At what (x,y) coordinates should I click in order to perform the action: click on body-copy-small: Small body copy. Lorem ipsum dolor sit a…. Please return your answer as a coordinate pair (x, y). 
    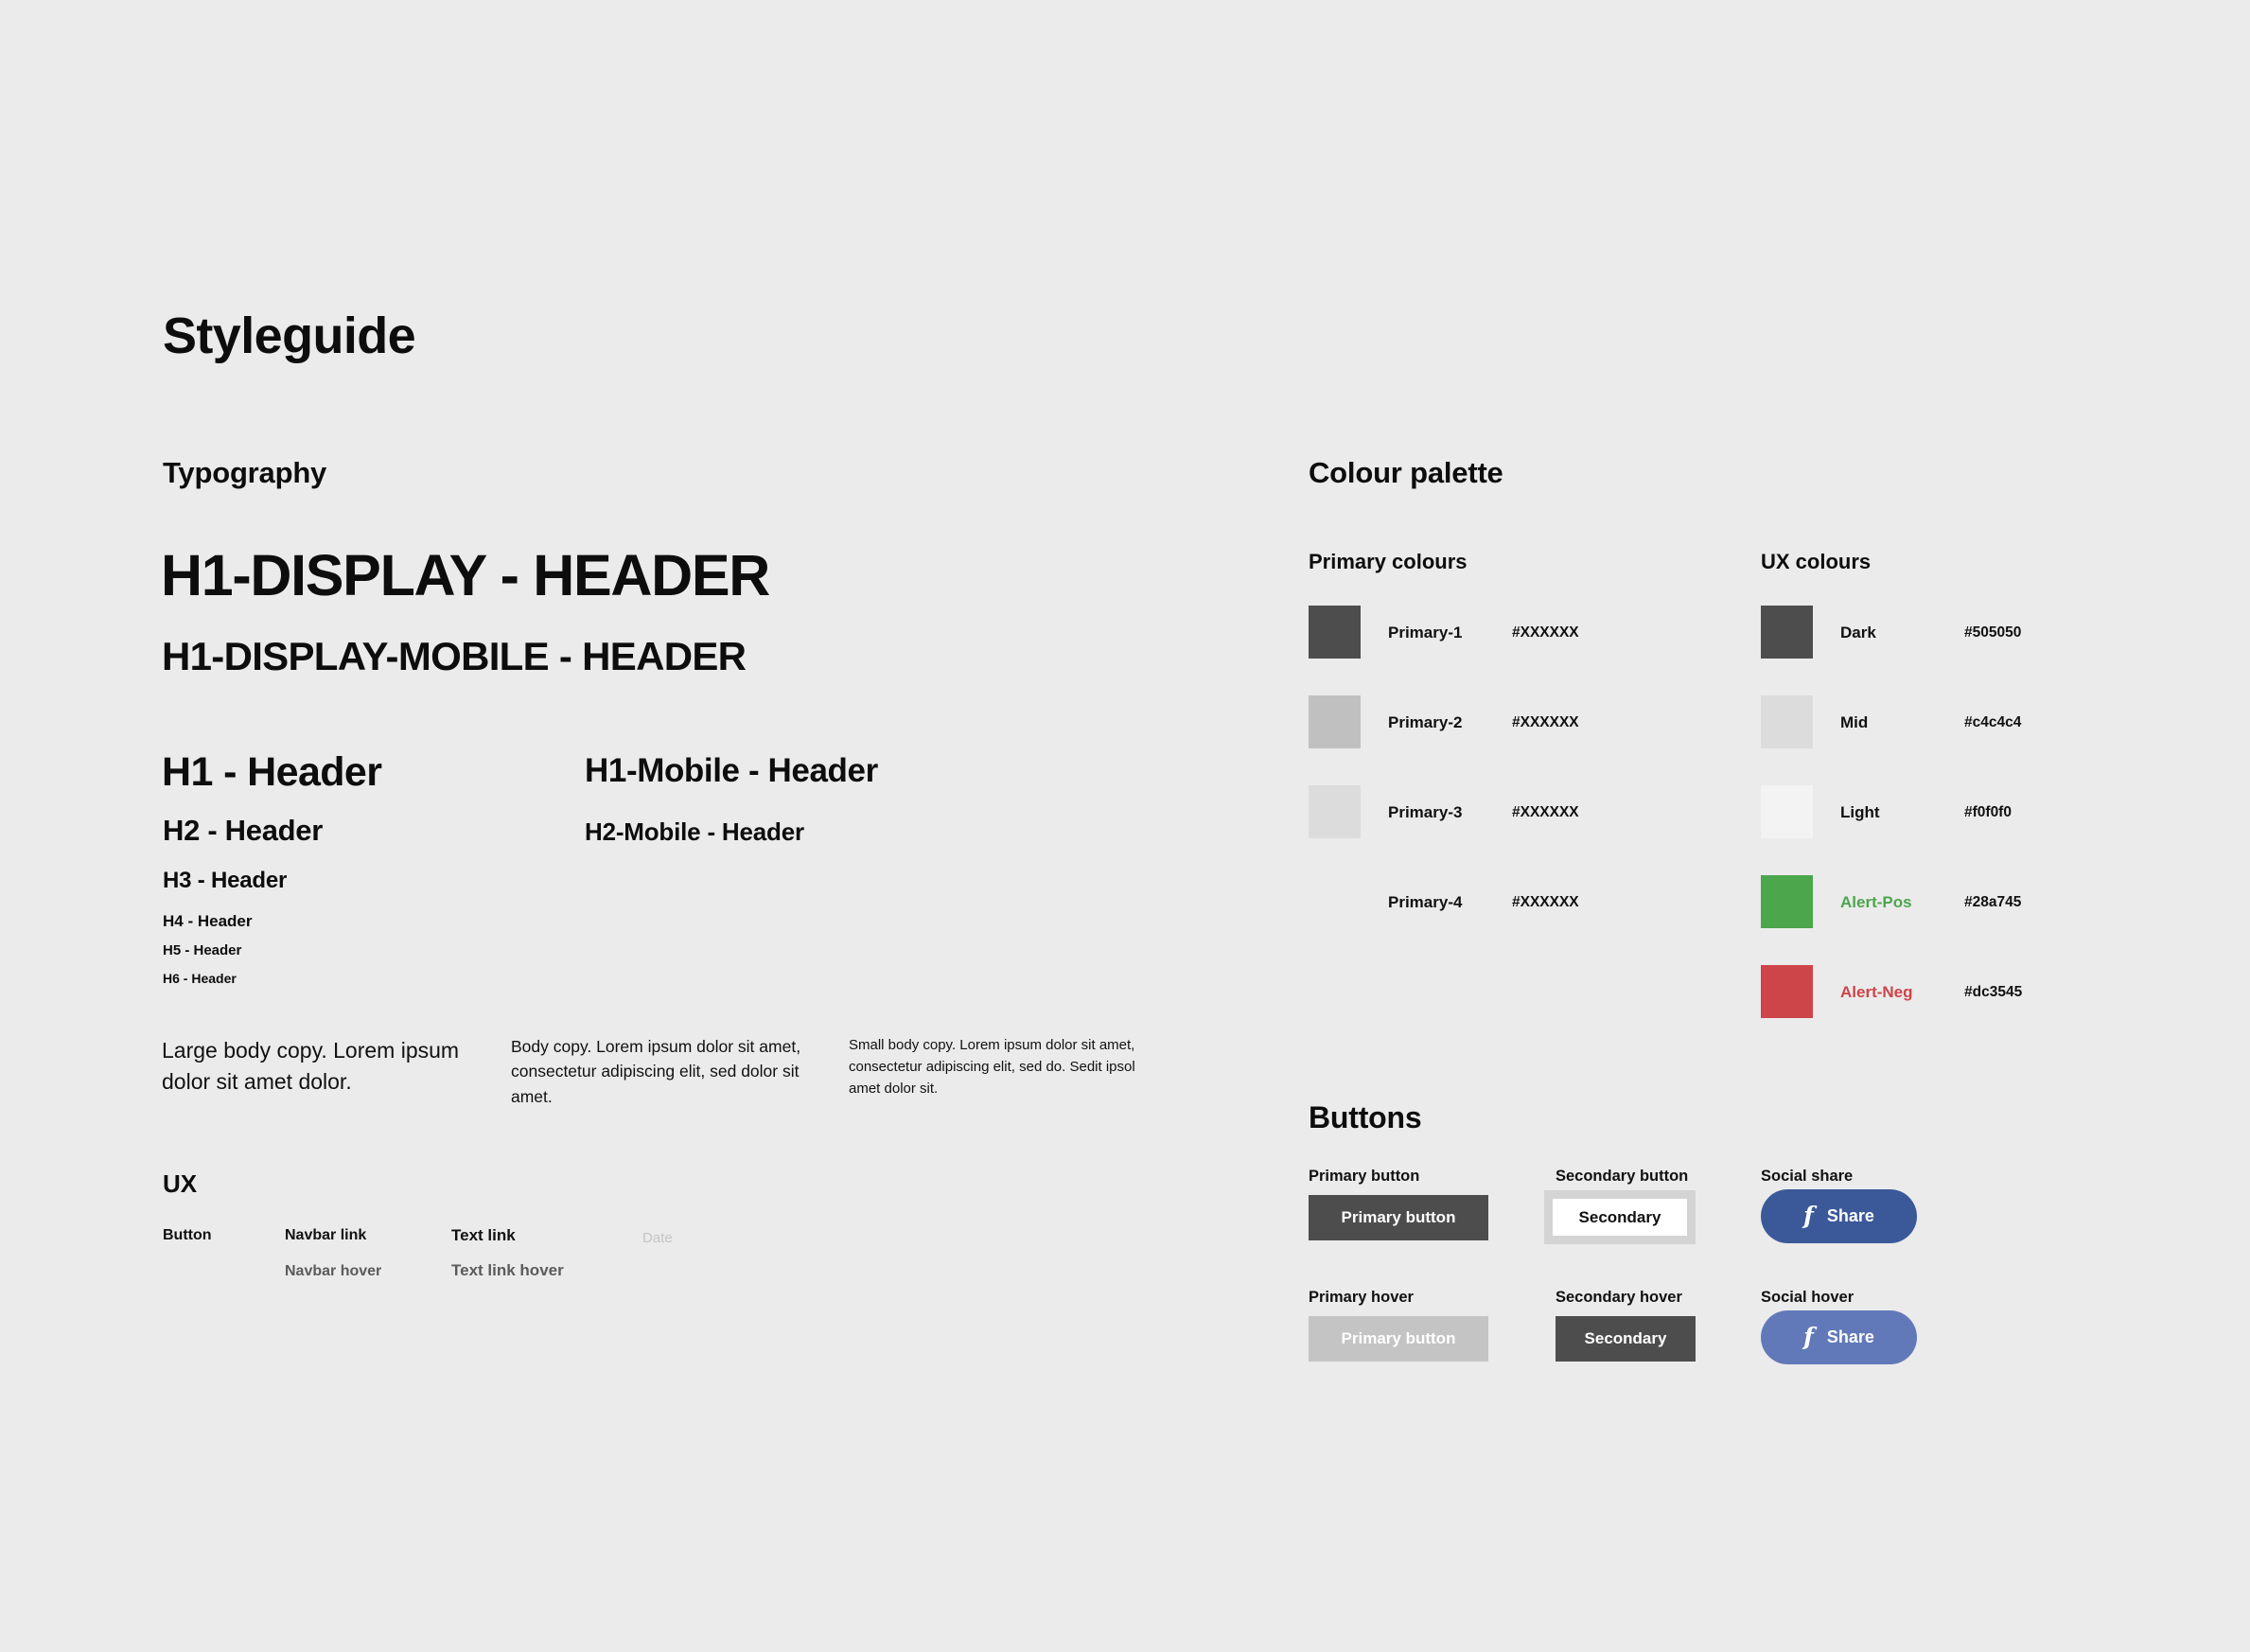
    Looking at the image, I should click on (992, 1067).